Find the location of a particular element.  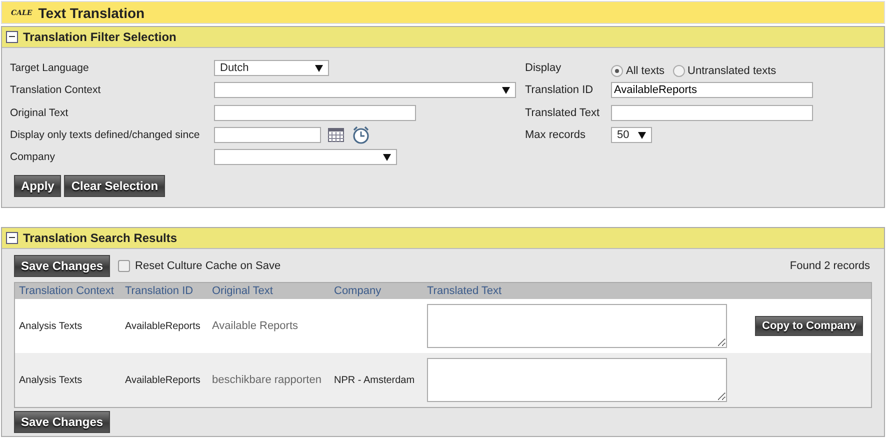

radio-option: All texts is located at coordinates (638, 71).